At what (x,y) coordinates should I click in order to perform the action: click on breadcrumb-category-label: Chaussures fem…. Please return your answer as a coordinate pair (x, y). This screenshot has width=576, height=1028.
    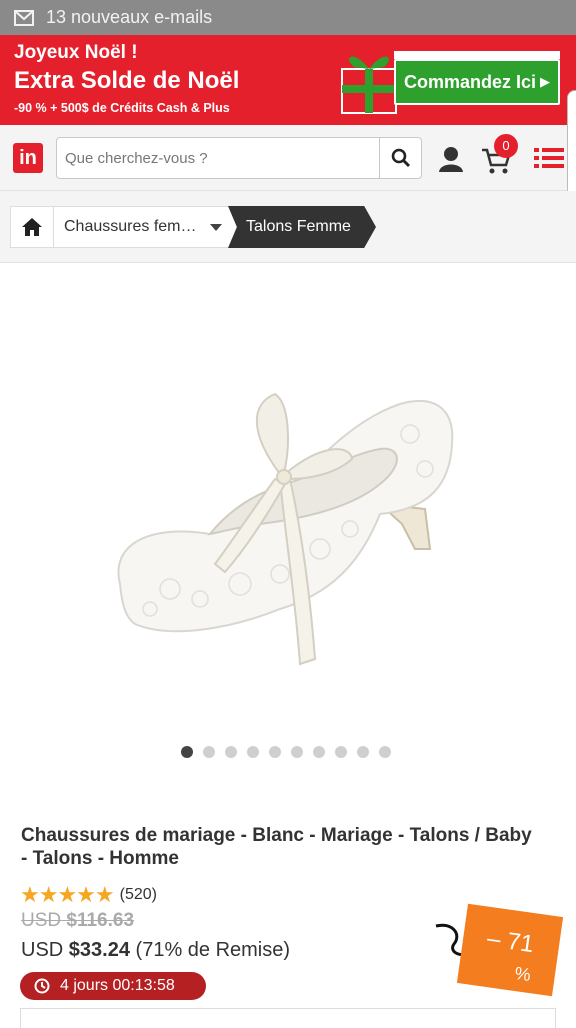
    Looking at the image, I should click on (130, 226).